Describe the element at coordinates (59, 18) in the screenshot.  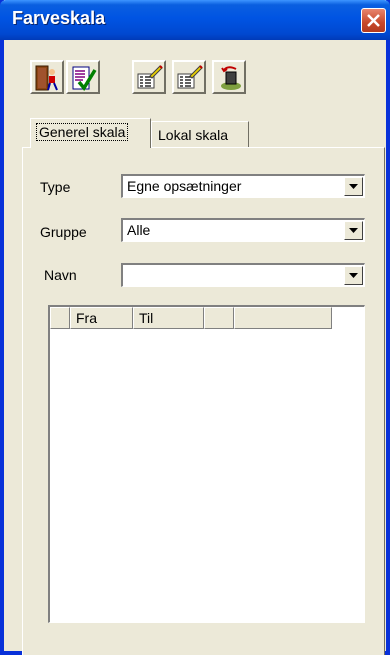
I see `window-title: Farveskala` at that location.